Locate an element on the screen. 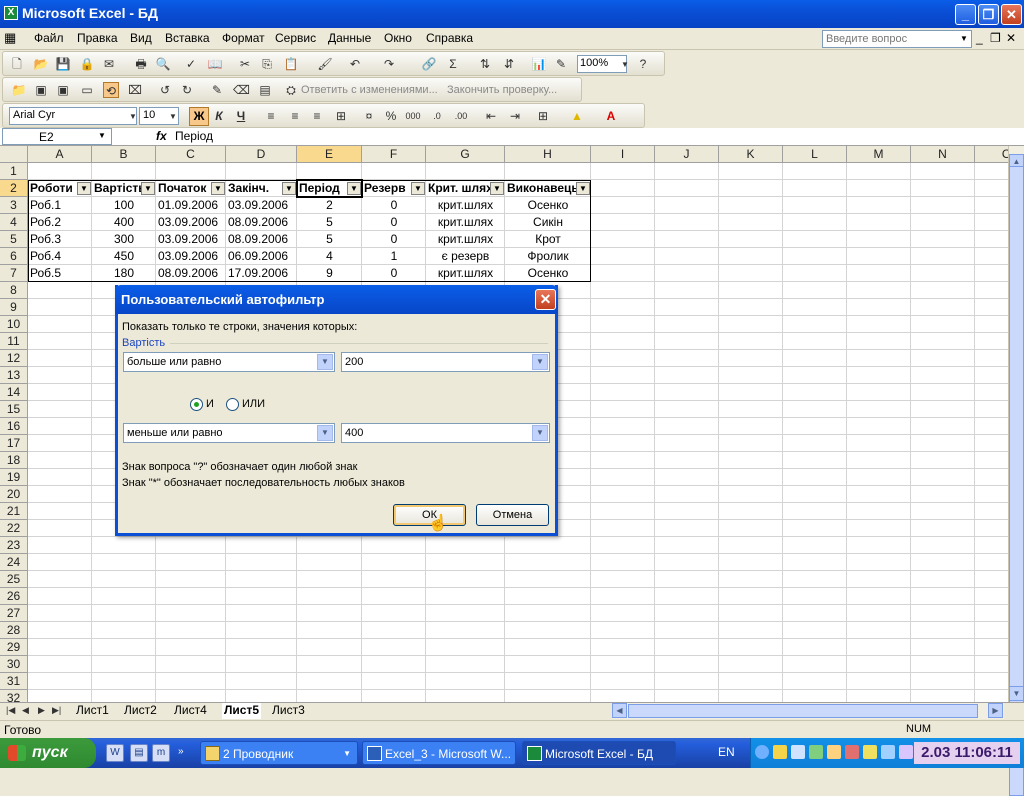 This screenshot has height=796, width=1024. tab-sheet1: Лист1 is located at coordinates (92, 711).